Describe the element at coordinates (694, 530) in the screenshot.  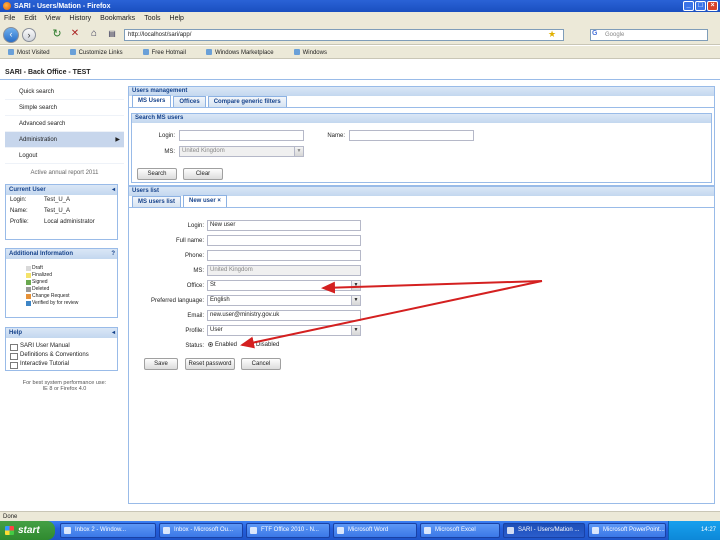
I see `system-tray: 14:27` at that location.